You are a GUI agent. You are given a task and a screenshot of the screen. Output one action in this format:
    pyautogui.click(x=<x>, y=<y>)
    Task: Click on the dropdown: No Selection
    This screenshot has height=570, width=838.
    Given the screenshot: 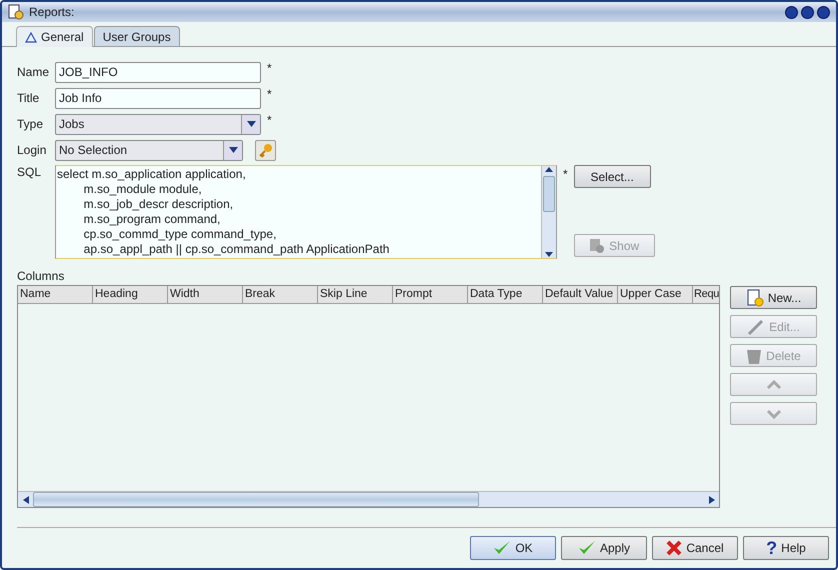 What is the action you would take?
    pyautogui.click(x=149, y=150)
    